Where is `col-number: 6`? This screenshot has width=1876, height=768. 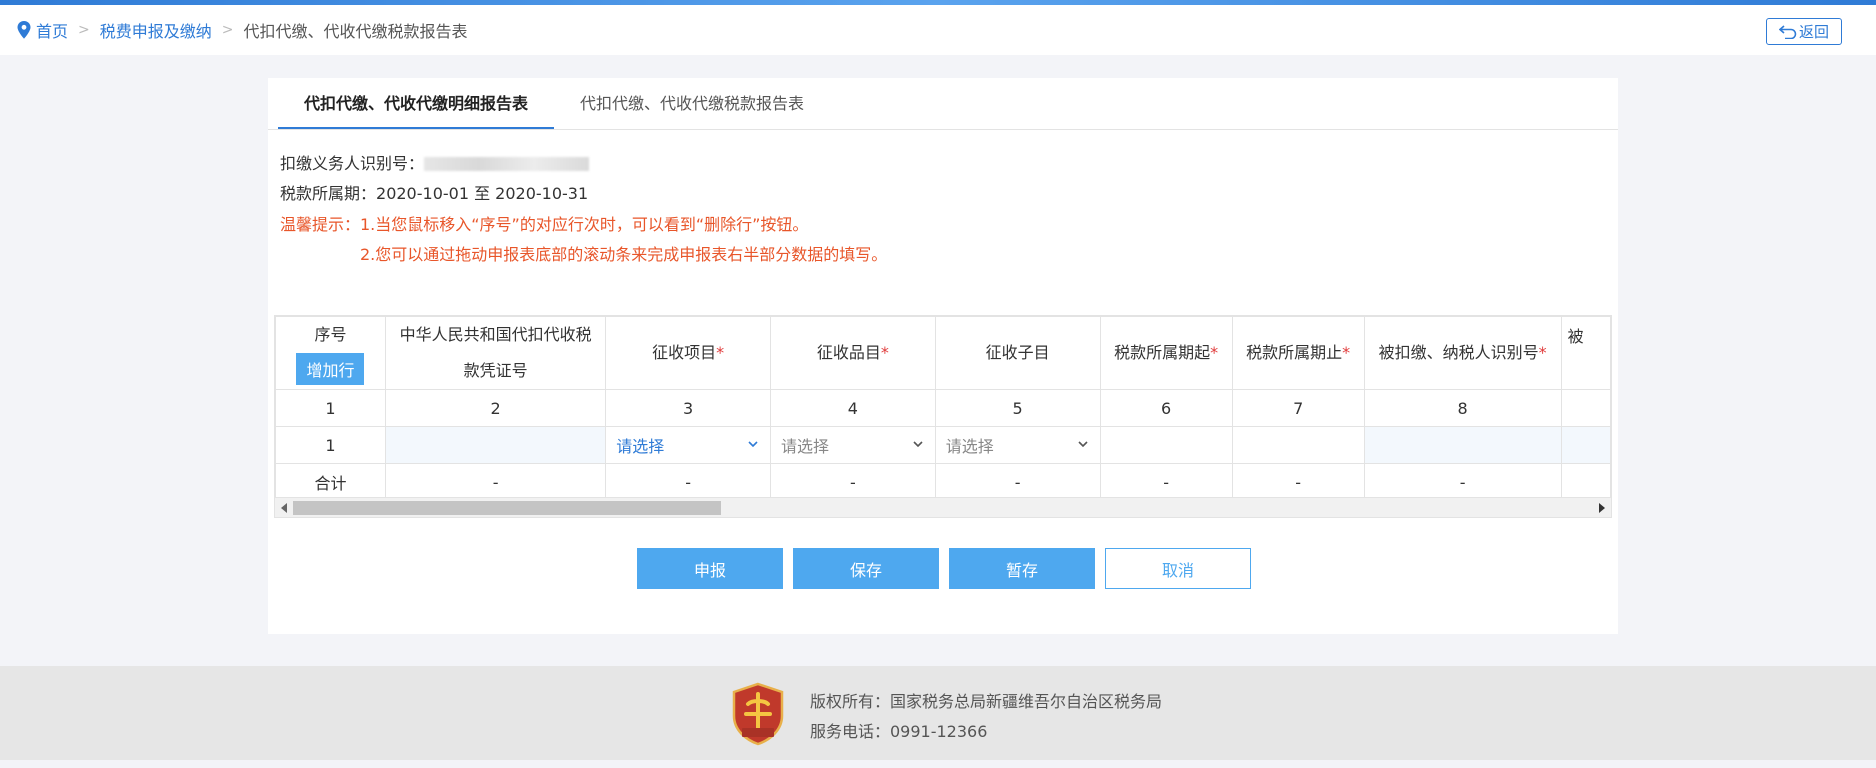
col-number: 6 is located at coordinates (1166, 408).